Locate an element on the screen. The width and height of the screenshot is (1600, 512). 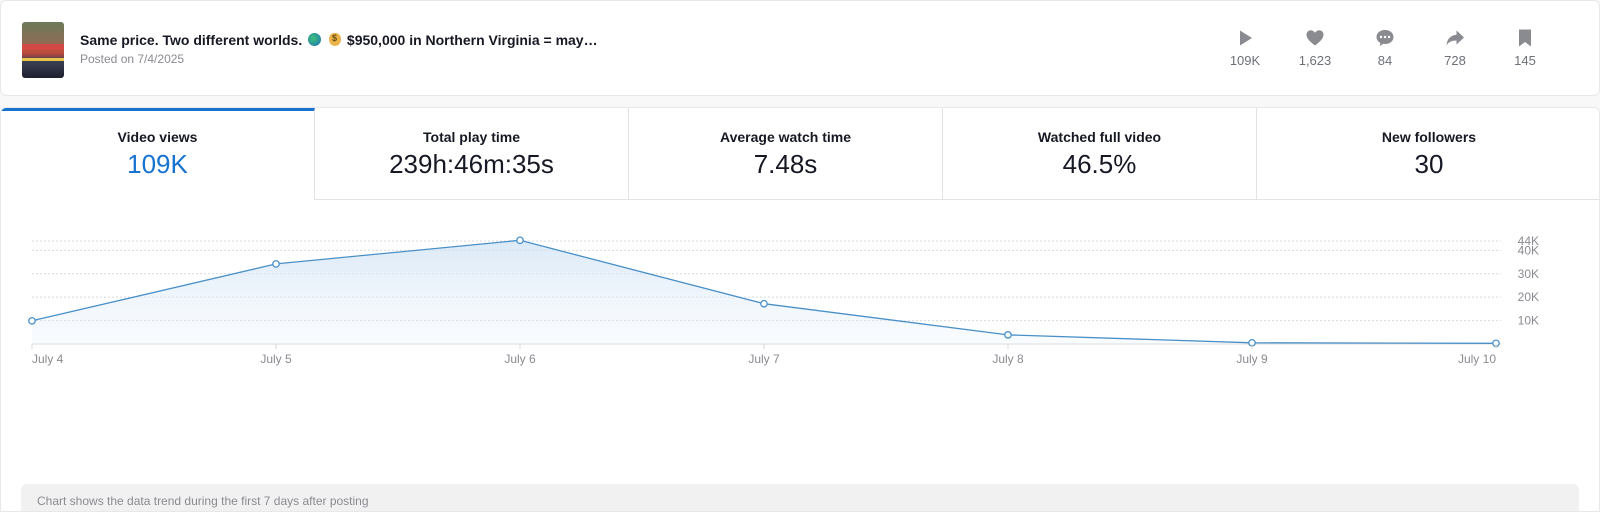
stat-likes: 1,623 is located at coordinates (1315, 49).